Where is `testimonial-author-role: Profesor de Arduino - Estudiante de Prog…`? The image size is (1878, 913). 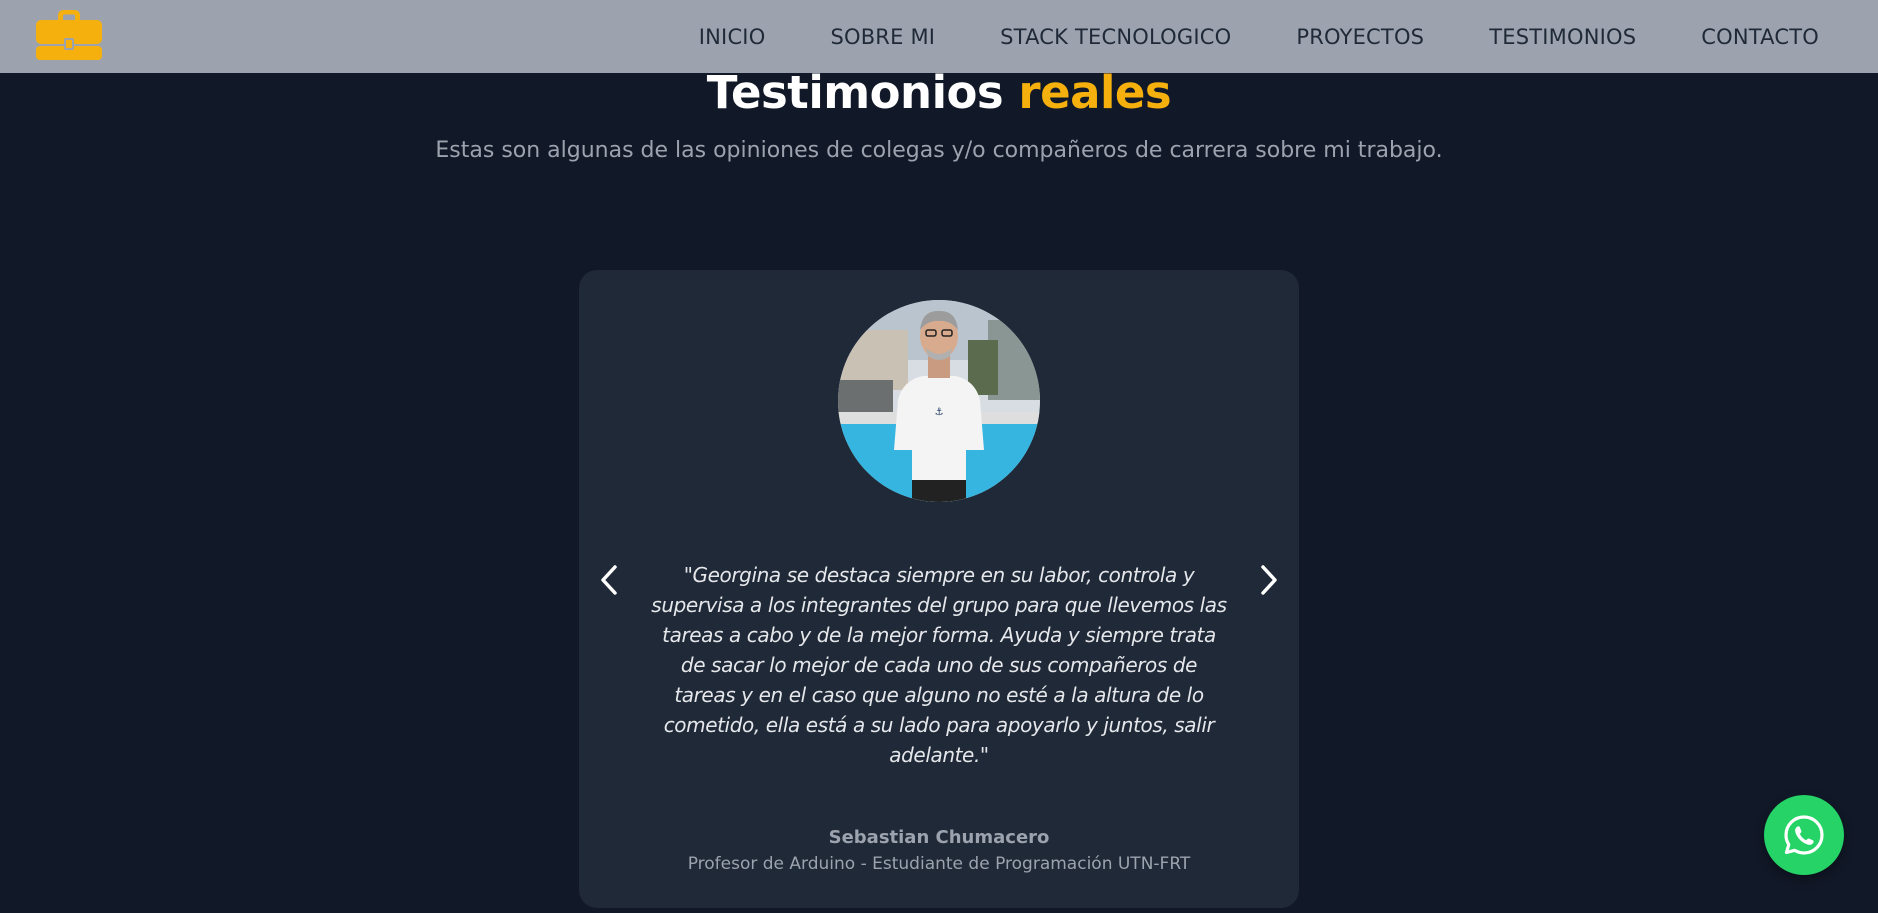
testimonial-author-role: Profesor de Arduino - Estudiante de Prog… is located at coordinates (939, 864).